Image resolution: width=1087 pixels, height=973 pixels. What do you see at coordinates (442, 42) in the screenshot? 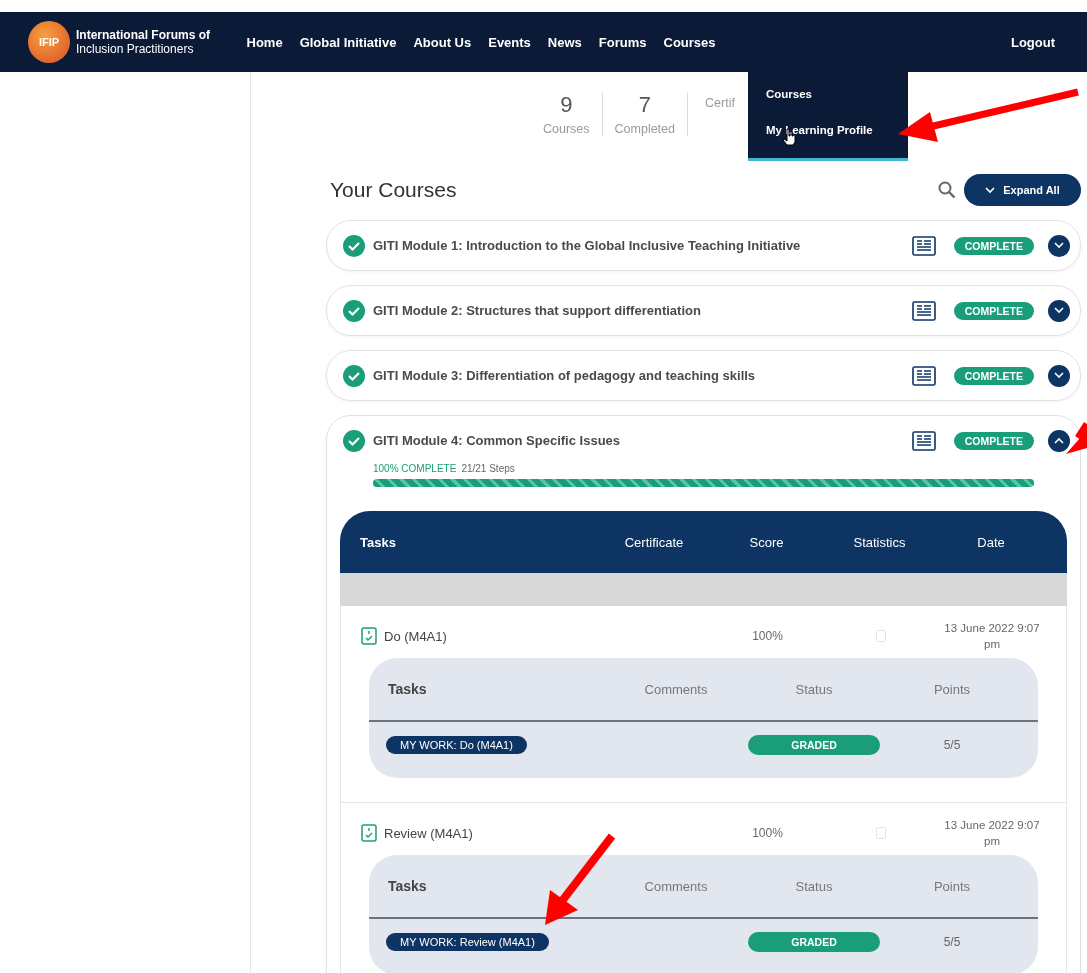
I see `nav-link: About Us` at bounding box center [442, 42].